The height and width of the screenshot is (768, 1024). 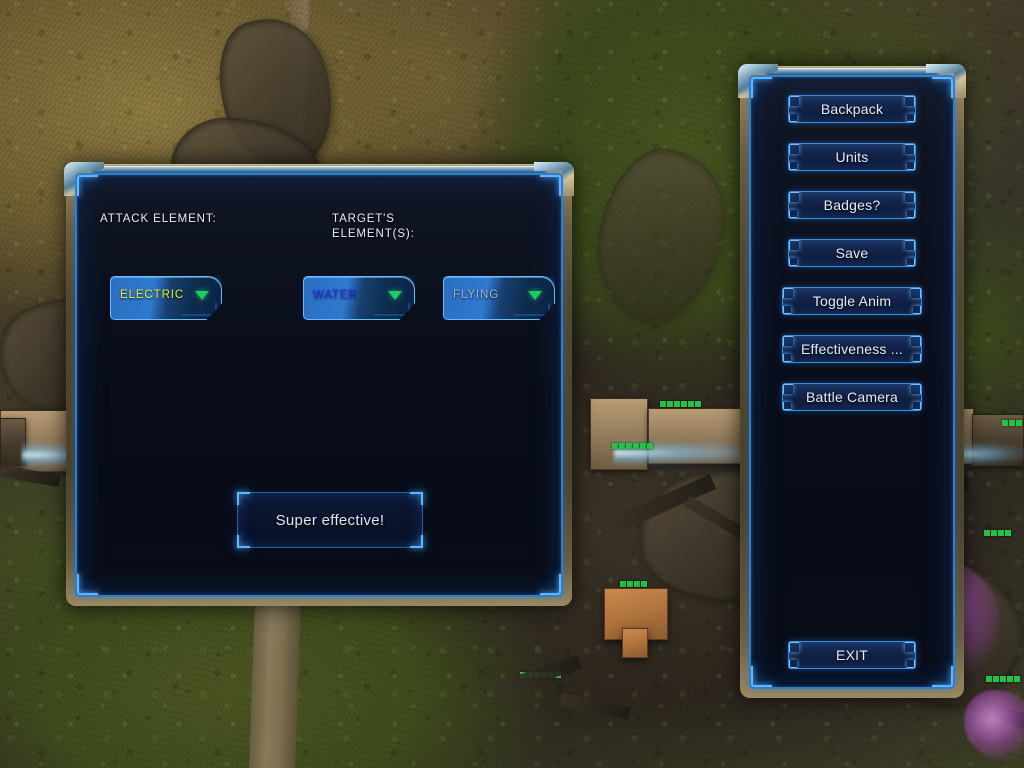 I want to click on menu-button-label: EXIT, so click(x=852, y=655).